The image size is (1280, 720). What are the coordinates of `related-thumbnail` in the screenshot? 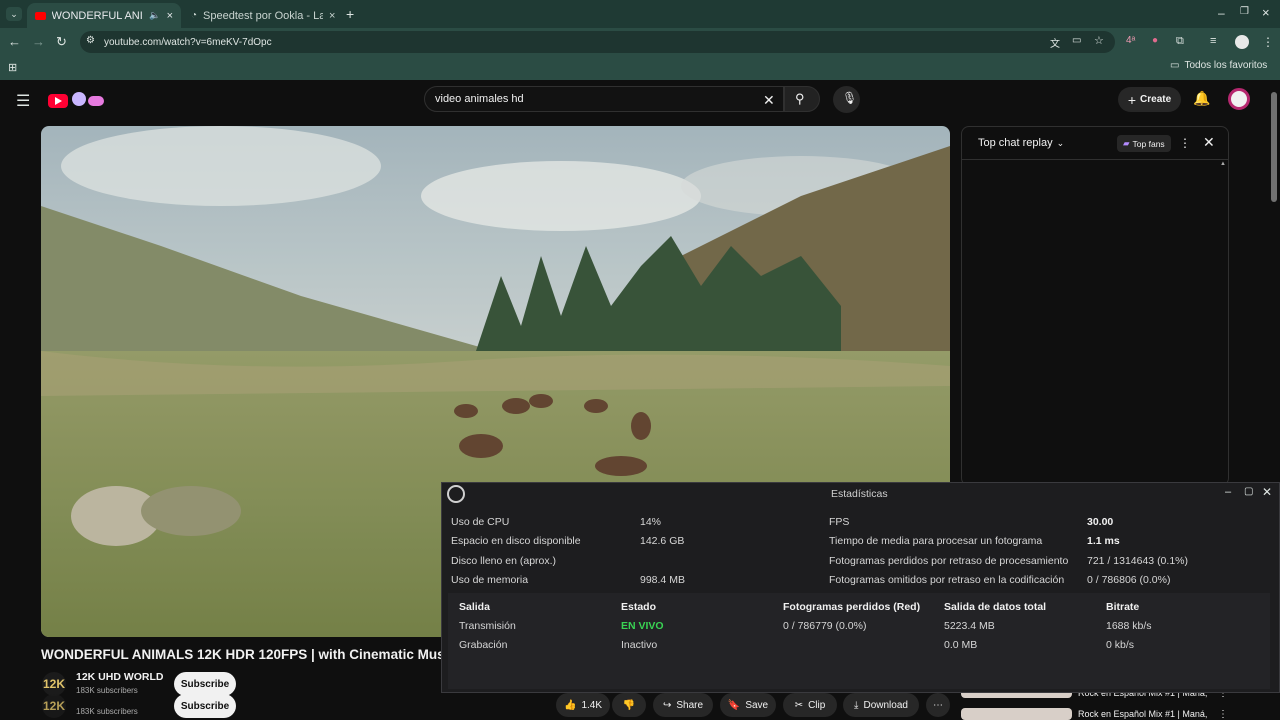 It's located at (1016, 714).